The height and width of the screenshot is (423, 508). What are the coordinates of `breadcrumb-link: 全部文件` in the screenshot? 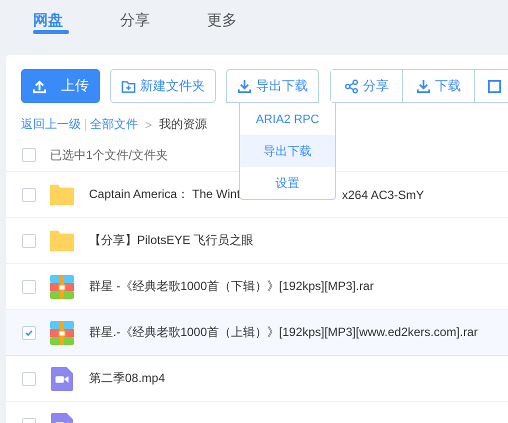 It's located at (114, 124).